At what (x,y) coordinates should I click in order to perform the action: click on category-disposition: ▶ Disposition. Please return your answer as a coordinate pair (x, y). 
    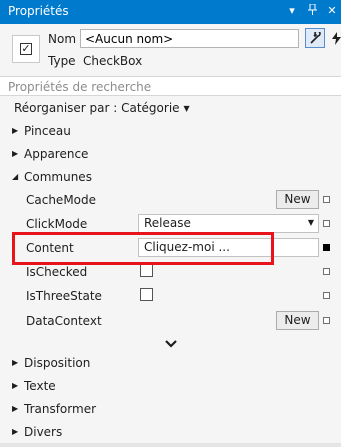
    Looking at the image, I should click on (170, 363).